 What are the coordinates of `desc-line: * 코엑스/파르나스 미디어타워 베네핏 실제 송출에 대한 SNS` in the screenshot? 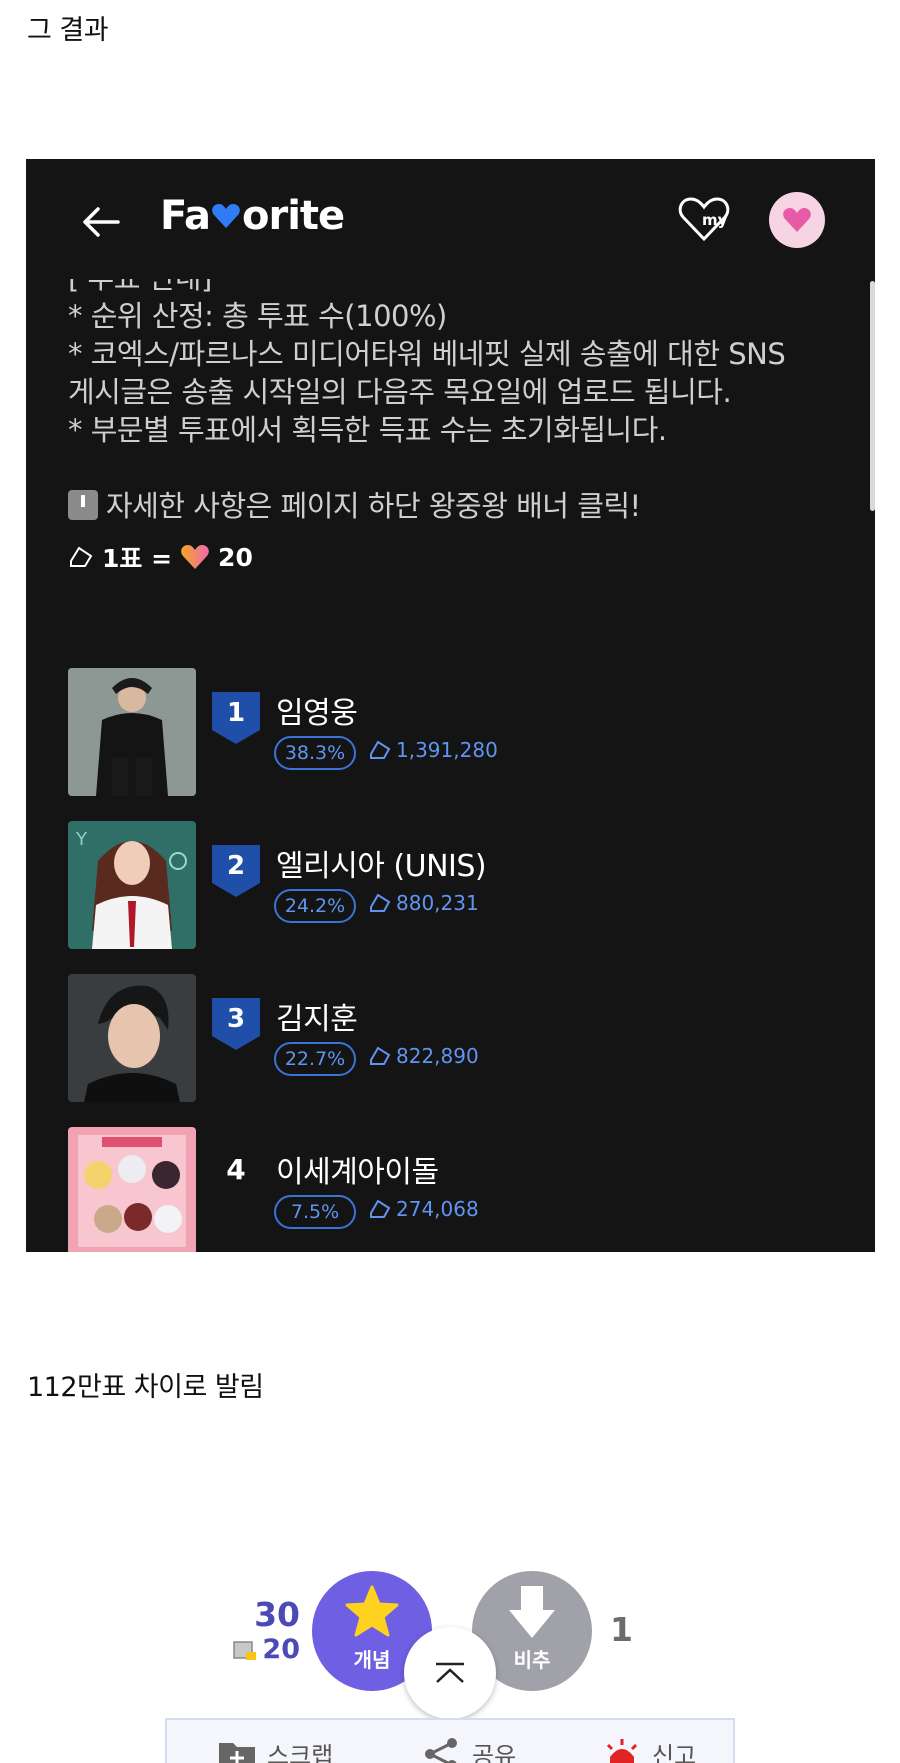 It's located at (427, 354).